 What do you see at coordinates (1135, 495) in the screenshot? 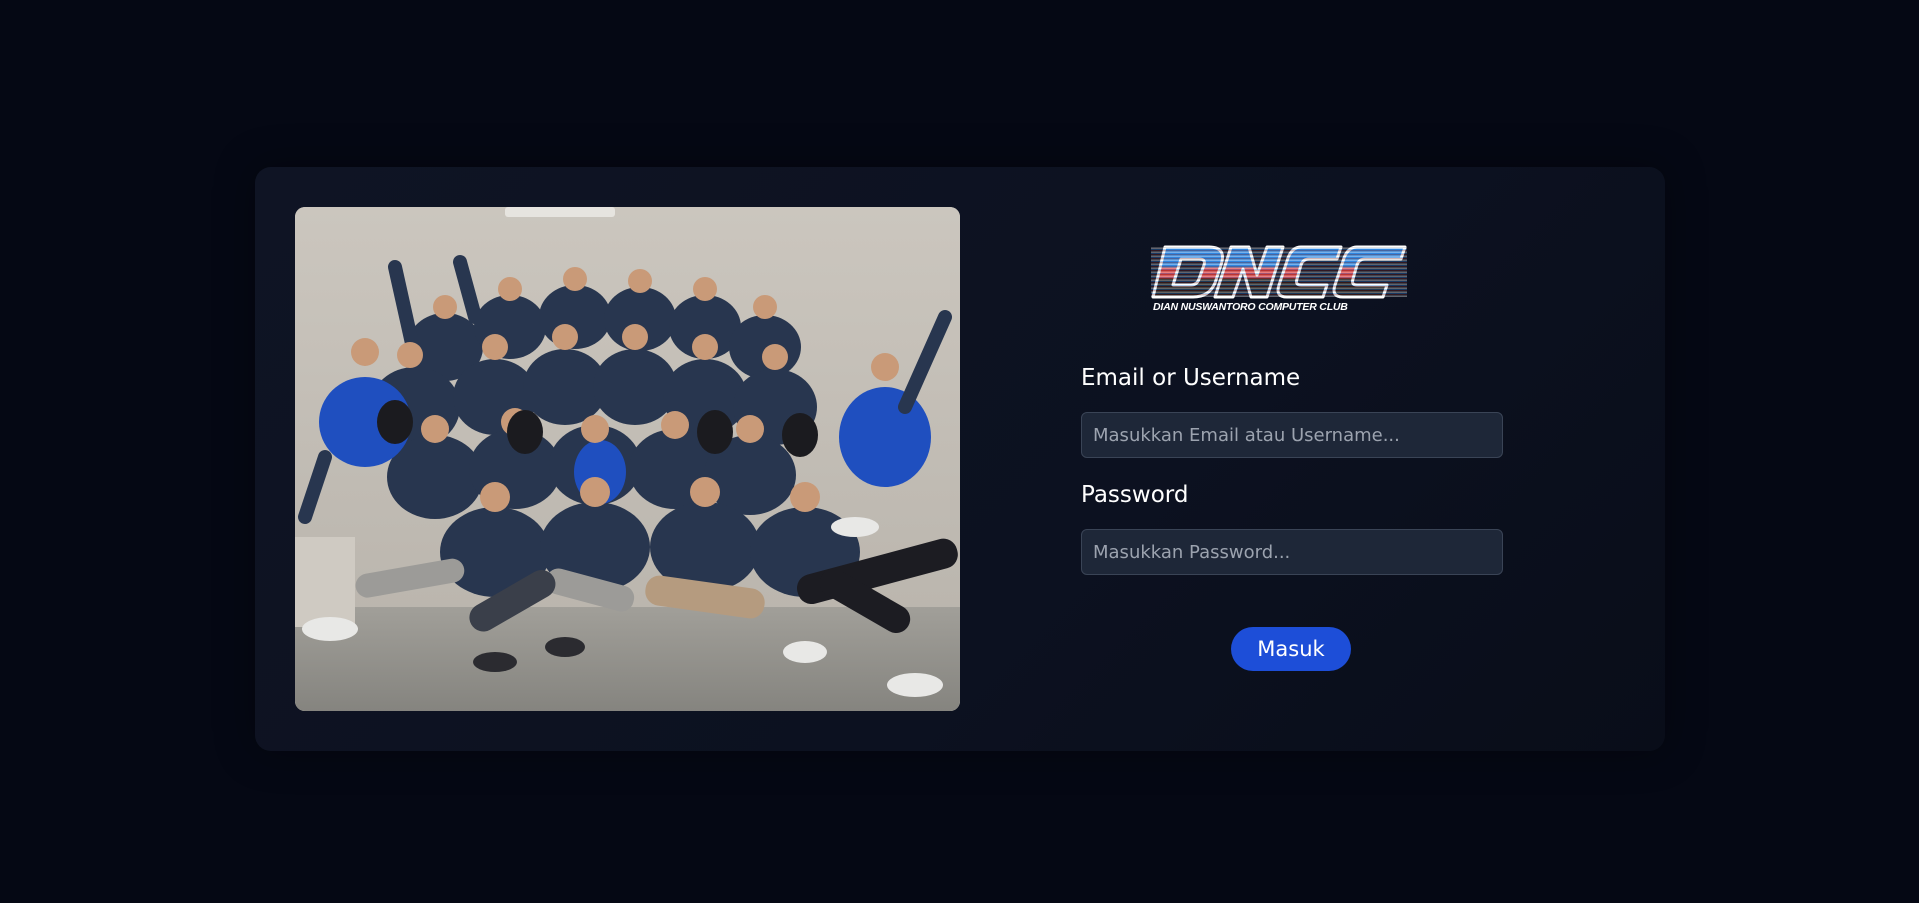
I see `password-label: Password` at bounding box center [1135, 495].